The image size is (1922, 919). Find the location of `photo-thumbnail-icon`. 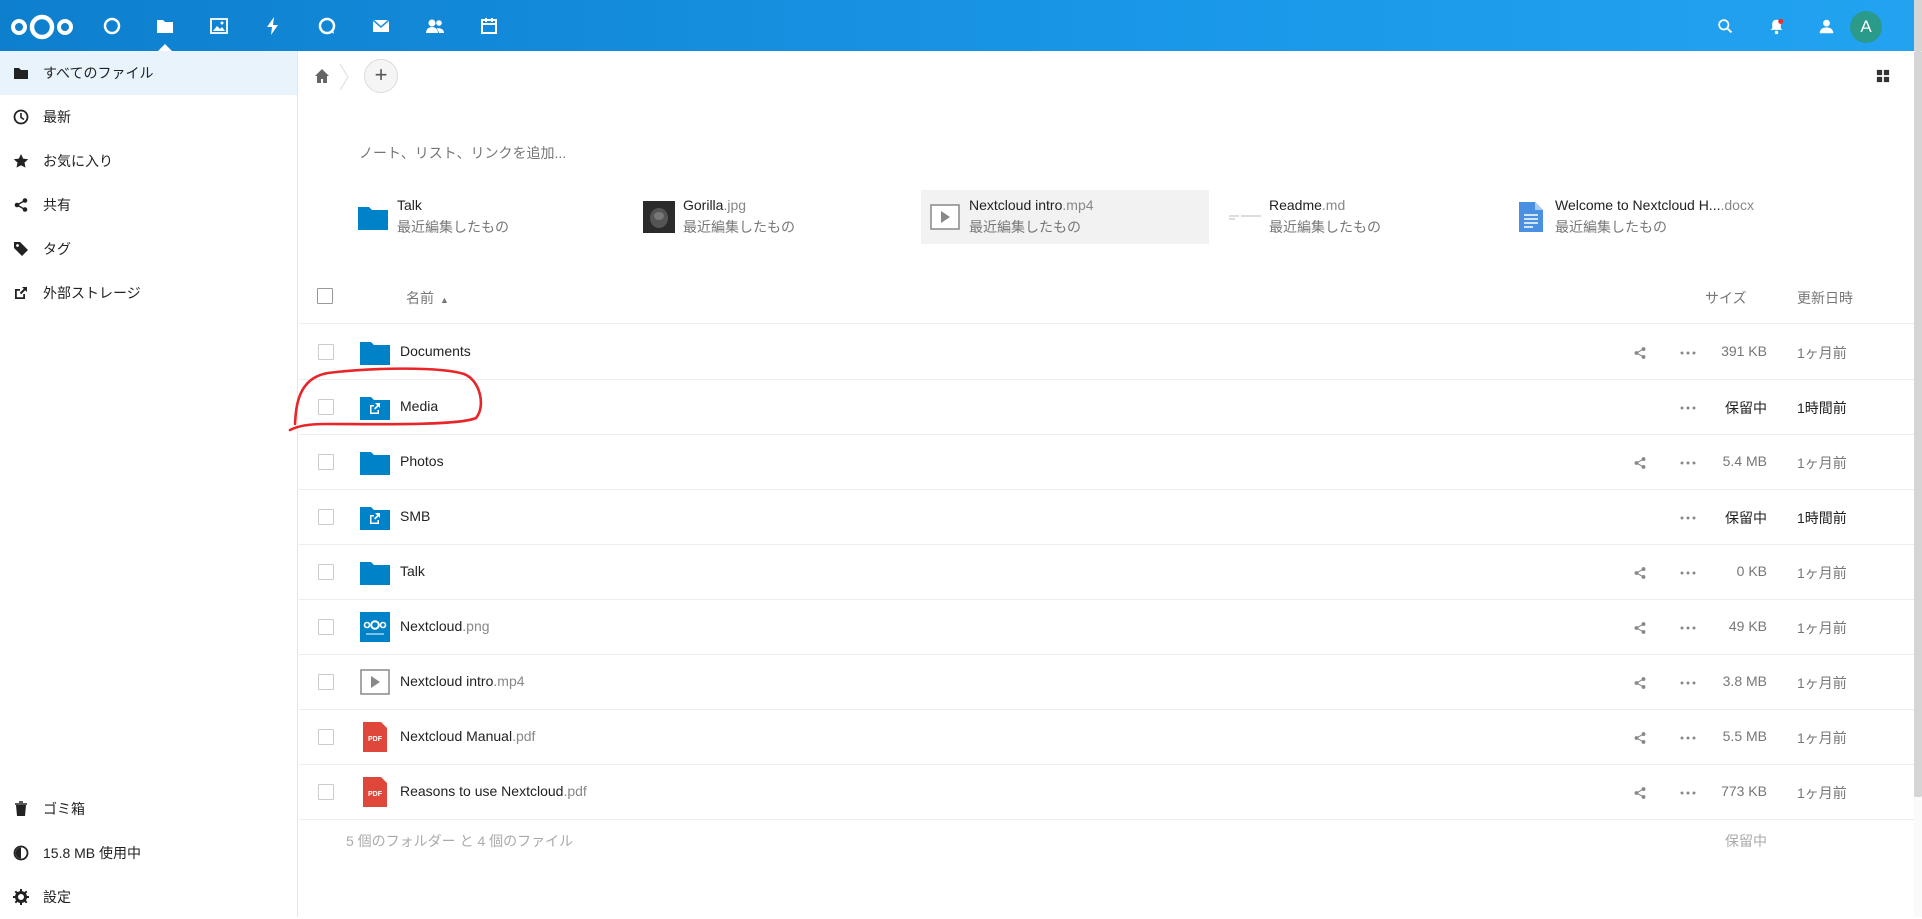

photo-thumbnail-icon is located at coordinates (659, 217).